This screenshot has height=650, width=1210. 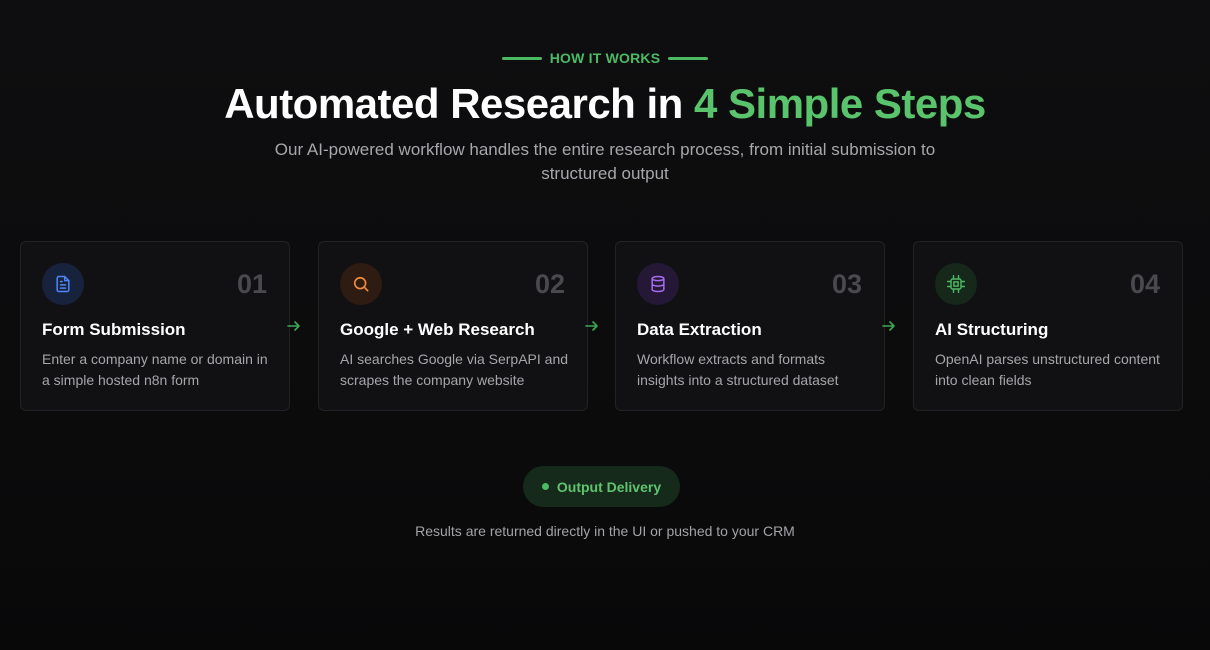 I want to click on status-dot, so click(x=545, y=486).